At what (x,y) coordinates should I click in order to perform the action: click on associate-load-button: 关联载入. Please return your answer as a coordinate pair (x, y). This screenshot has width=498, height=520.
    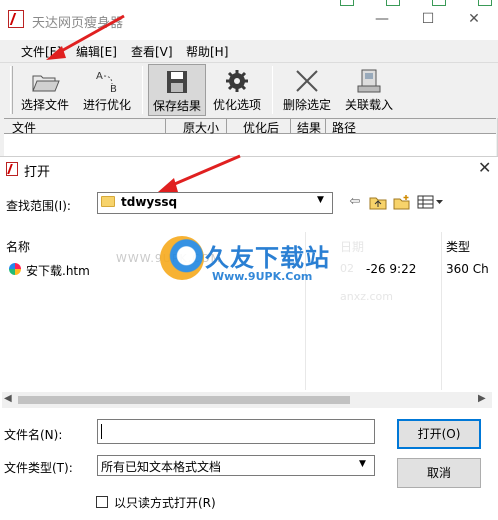
    Looking at the image, I should click on (369, 90).